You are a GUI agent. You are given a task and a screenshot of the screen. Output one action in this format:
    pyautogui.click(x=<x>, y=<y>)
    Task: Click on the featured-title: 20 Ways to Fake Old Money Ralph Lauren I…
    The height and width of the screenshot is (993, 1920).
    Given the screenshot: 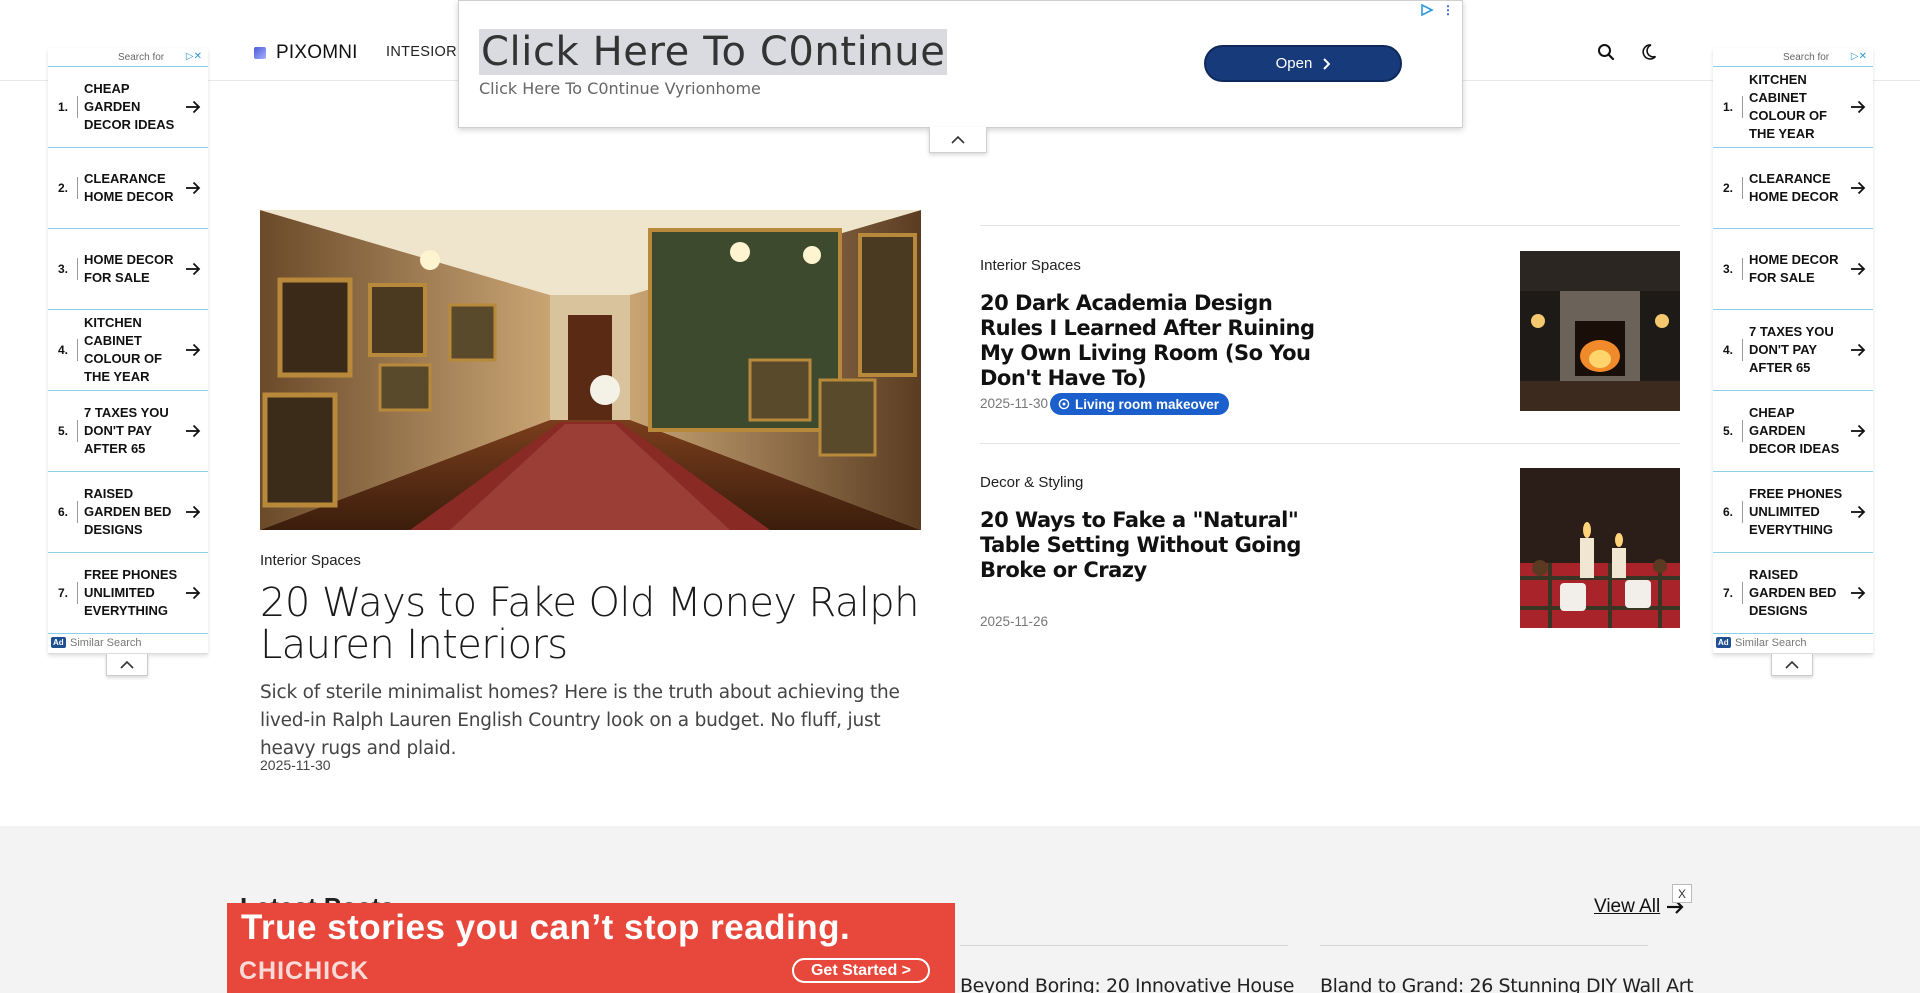 What is the action you would take?
    pyautogui.click(x=600, y=624)
    